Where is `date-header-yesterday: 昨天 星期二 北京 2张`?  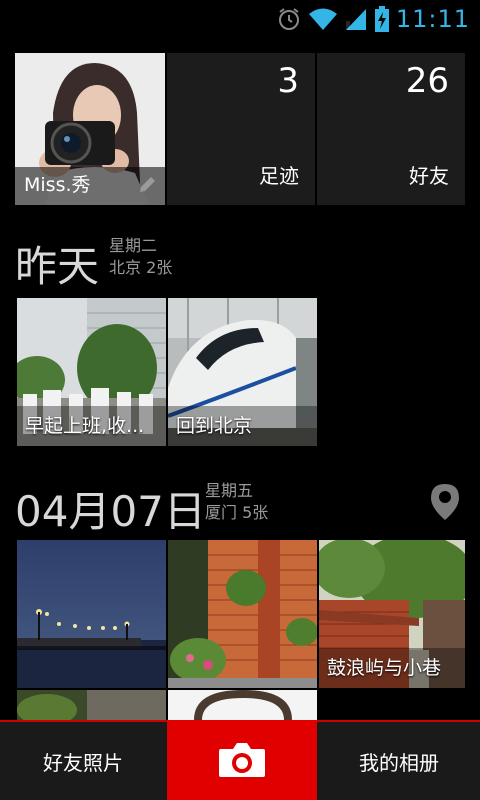
date-header-yesterday: 昨天 星期二 北京 2张 is located at coordinates (165, 263).